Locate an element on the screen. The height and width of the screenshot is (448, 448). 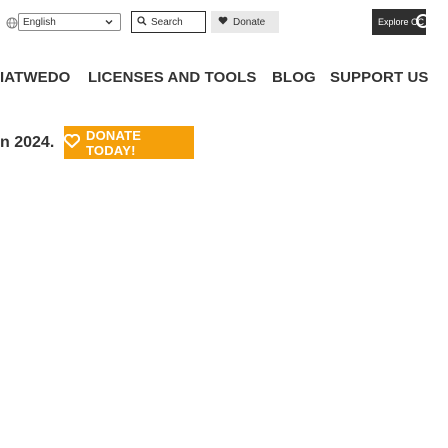
search-button: Search is located at coordinates (168, 22).